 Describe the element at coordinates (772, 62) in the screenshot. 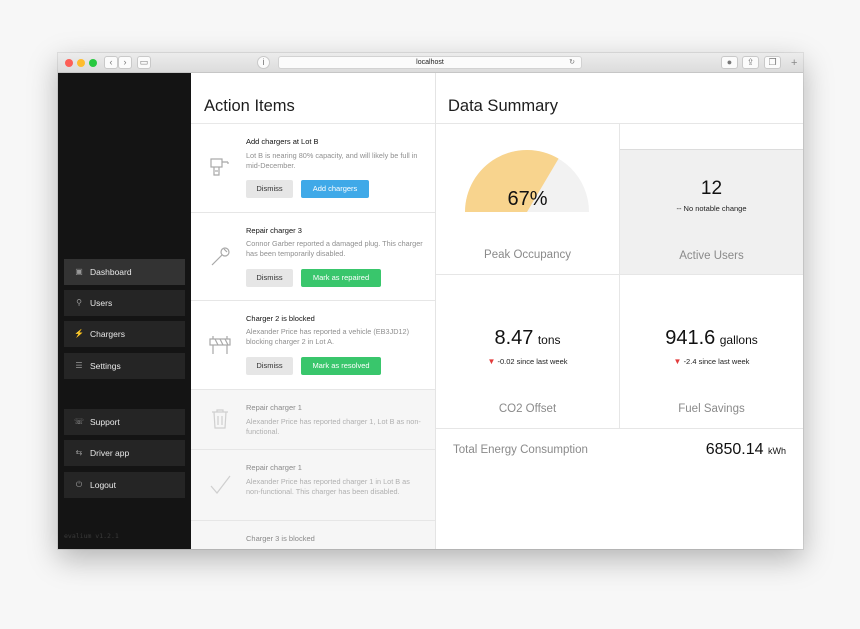

I see `tabs-icon: ❐` at that location.